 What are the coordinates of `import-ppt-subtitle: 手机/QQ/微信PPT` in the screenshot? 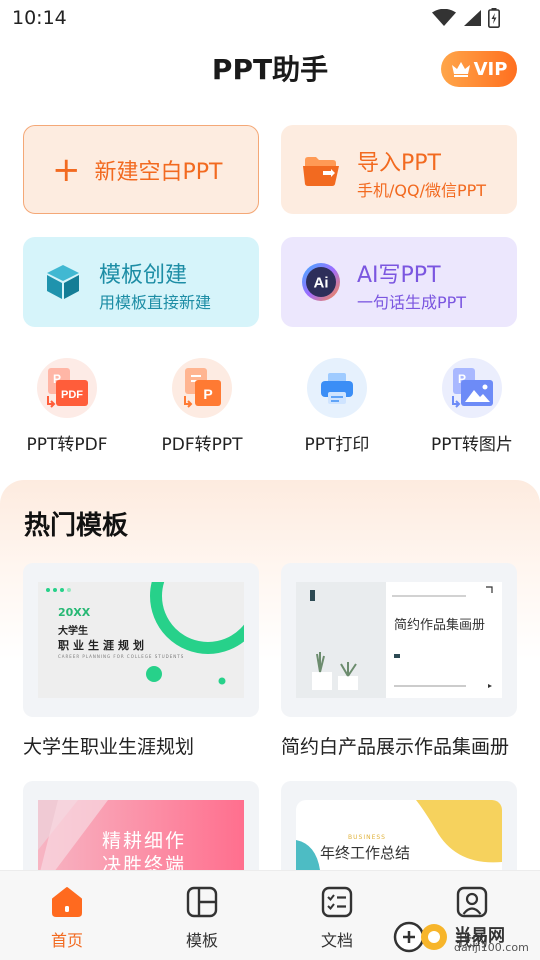 It's located at (422, 190).